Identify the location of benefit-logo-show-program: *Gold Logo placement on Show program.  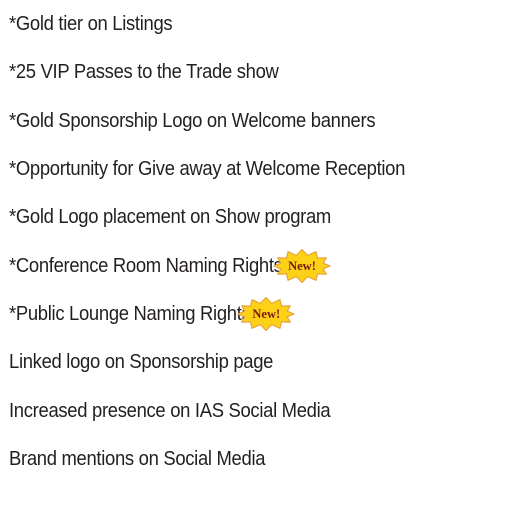
(270, 217).